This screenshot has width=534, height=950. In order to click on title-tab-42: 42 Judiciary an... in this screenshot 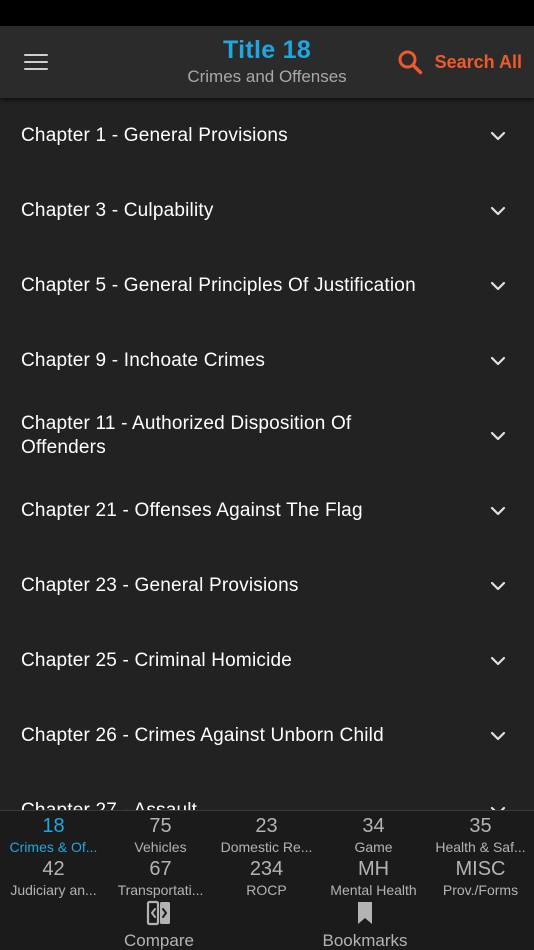, I will do `click(53, 877)`.